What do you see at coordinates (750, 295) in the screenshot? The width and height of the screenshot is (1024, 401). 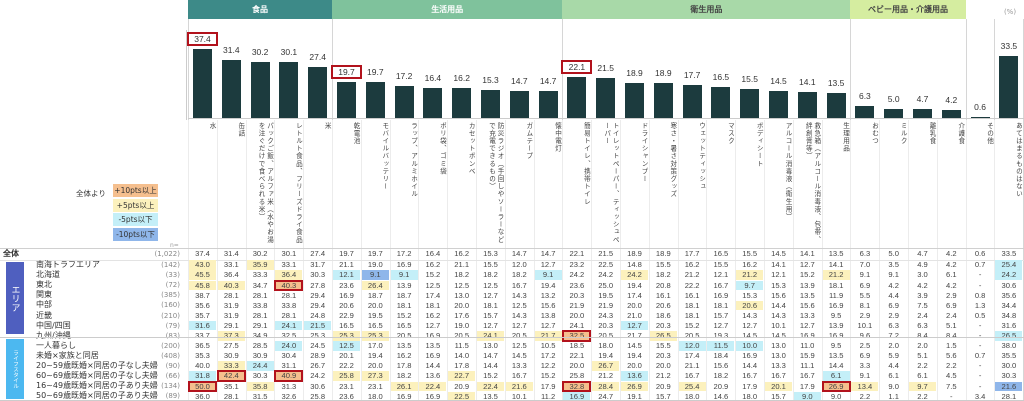 I see `table-cell: 15.3` at bounding box center [750, 295].